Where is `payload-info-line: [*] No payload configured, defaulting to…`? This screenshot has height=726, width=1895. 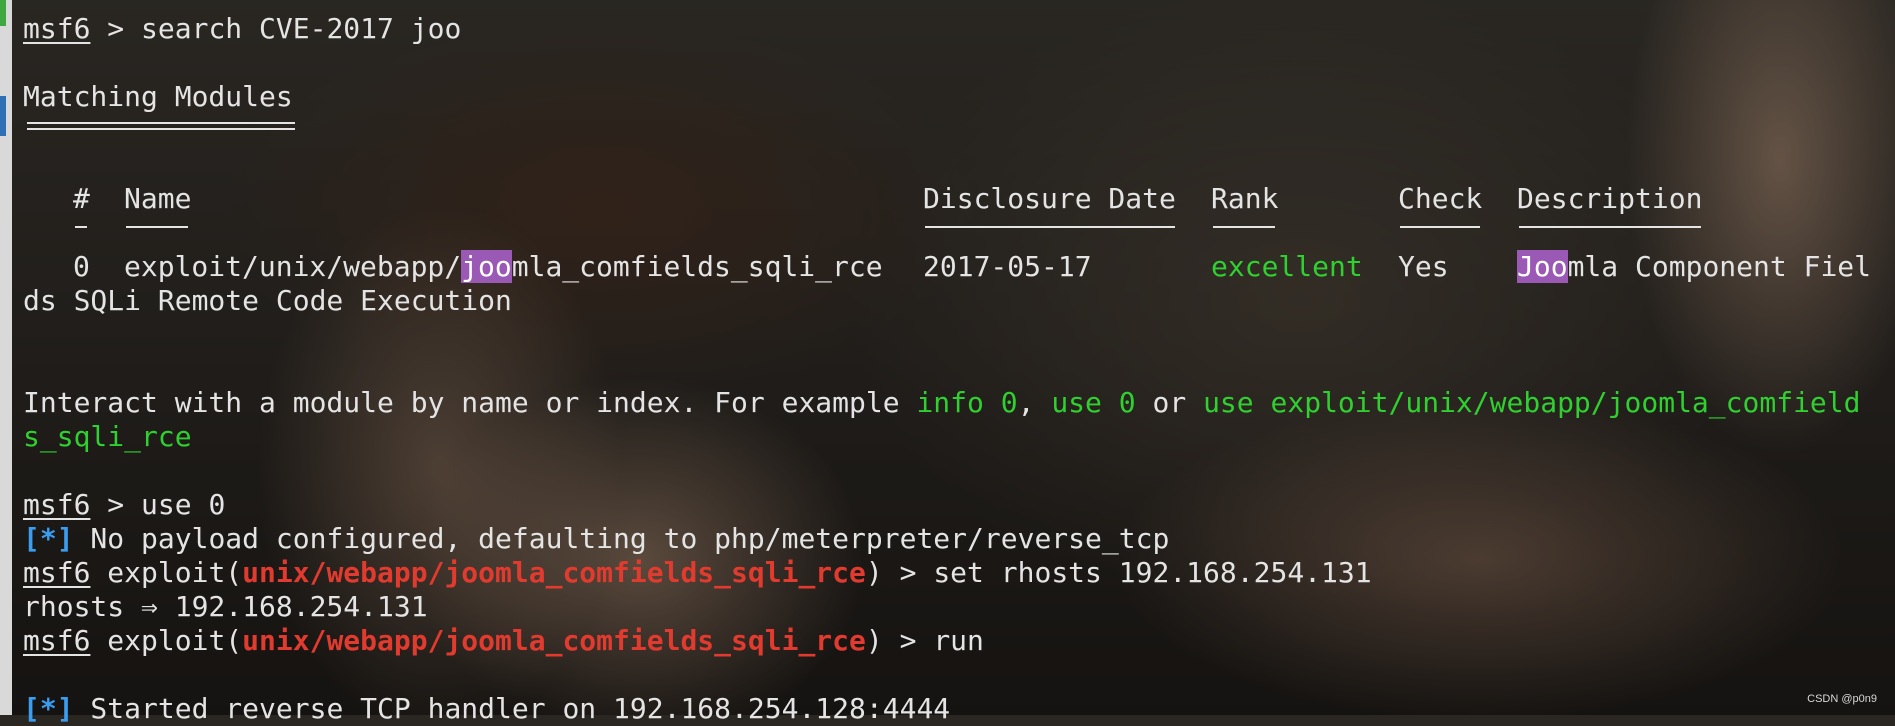 payload-info-line: [*] No payload configured, defaulting to… is located at coordinates (596, 538).